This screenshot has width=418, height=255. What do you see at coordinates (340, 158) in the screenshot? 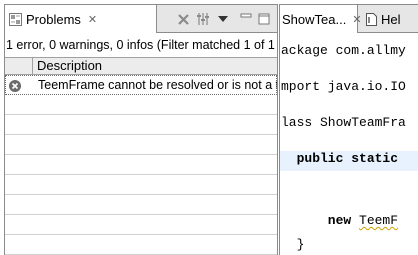
I see `code-line: public static` at bounding box center [340, 158].